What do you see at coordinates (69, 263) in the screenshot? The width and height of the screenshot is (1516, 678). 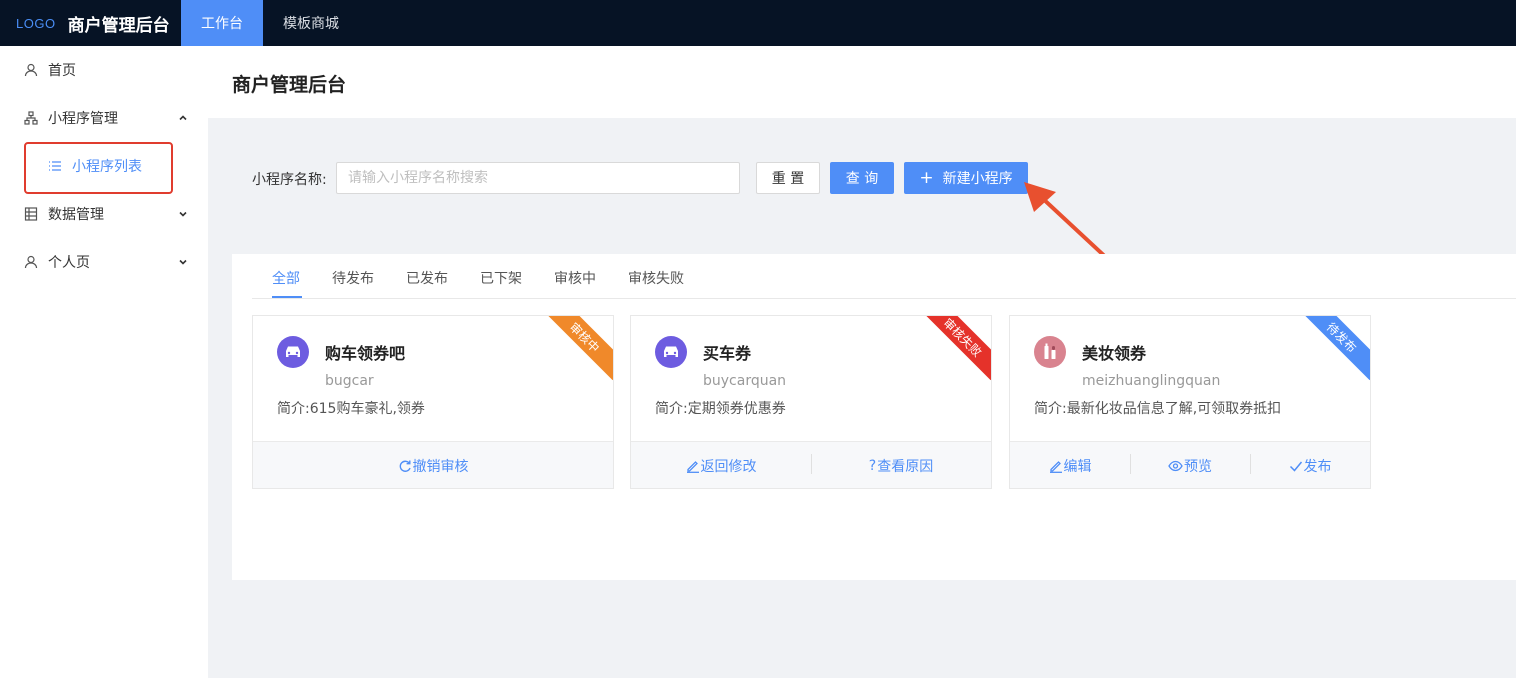 I see `sidebar-item-label: 个人页` at bounding box center [69, 263].